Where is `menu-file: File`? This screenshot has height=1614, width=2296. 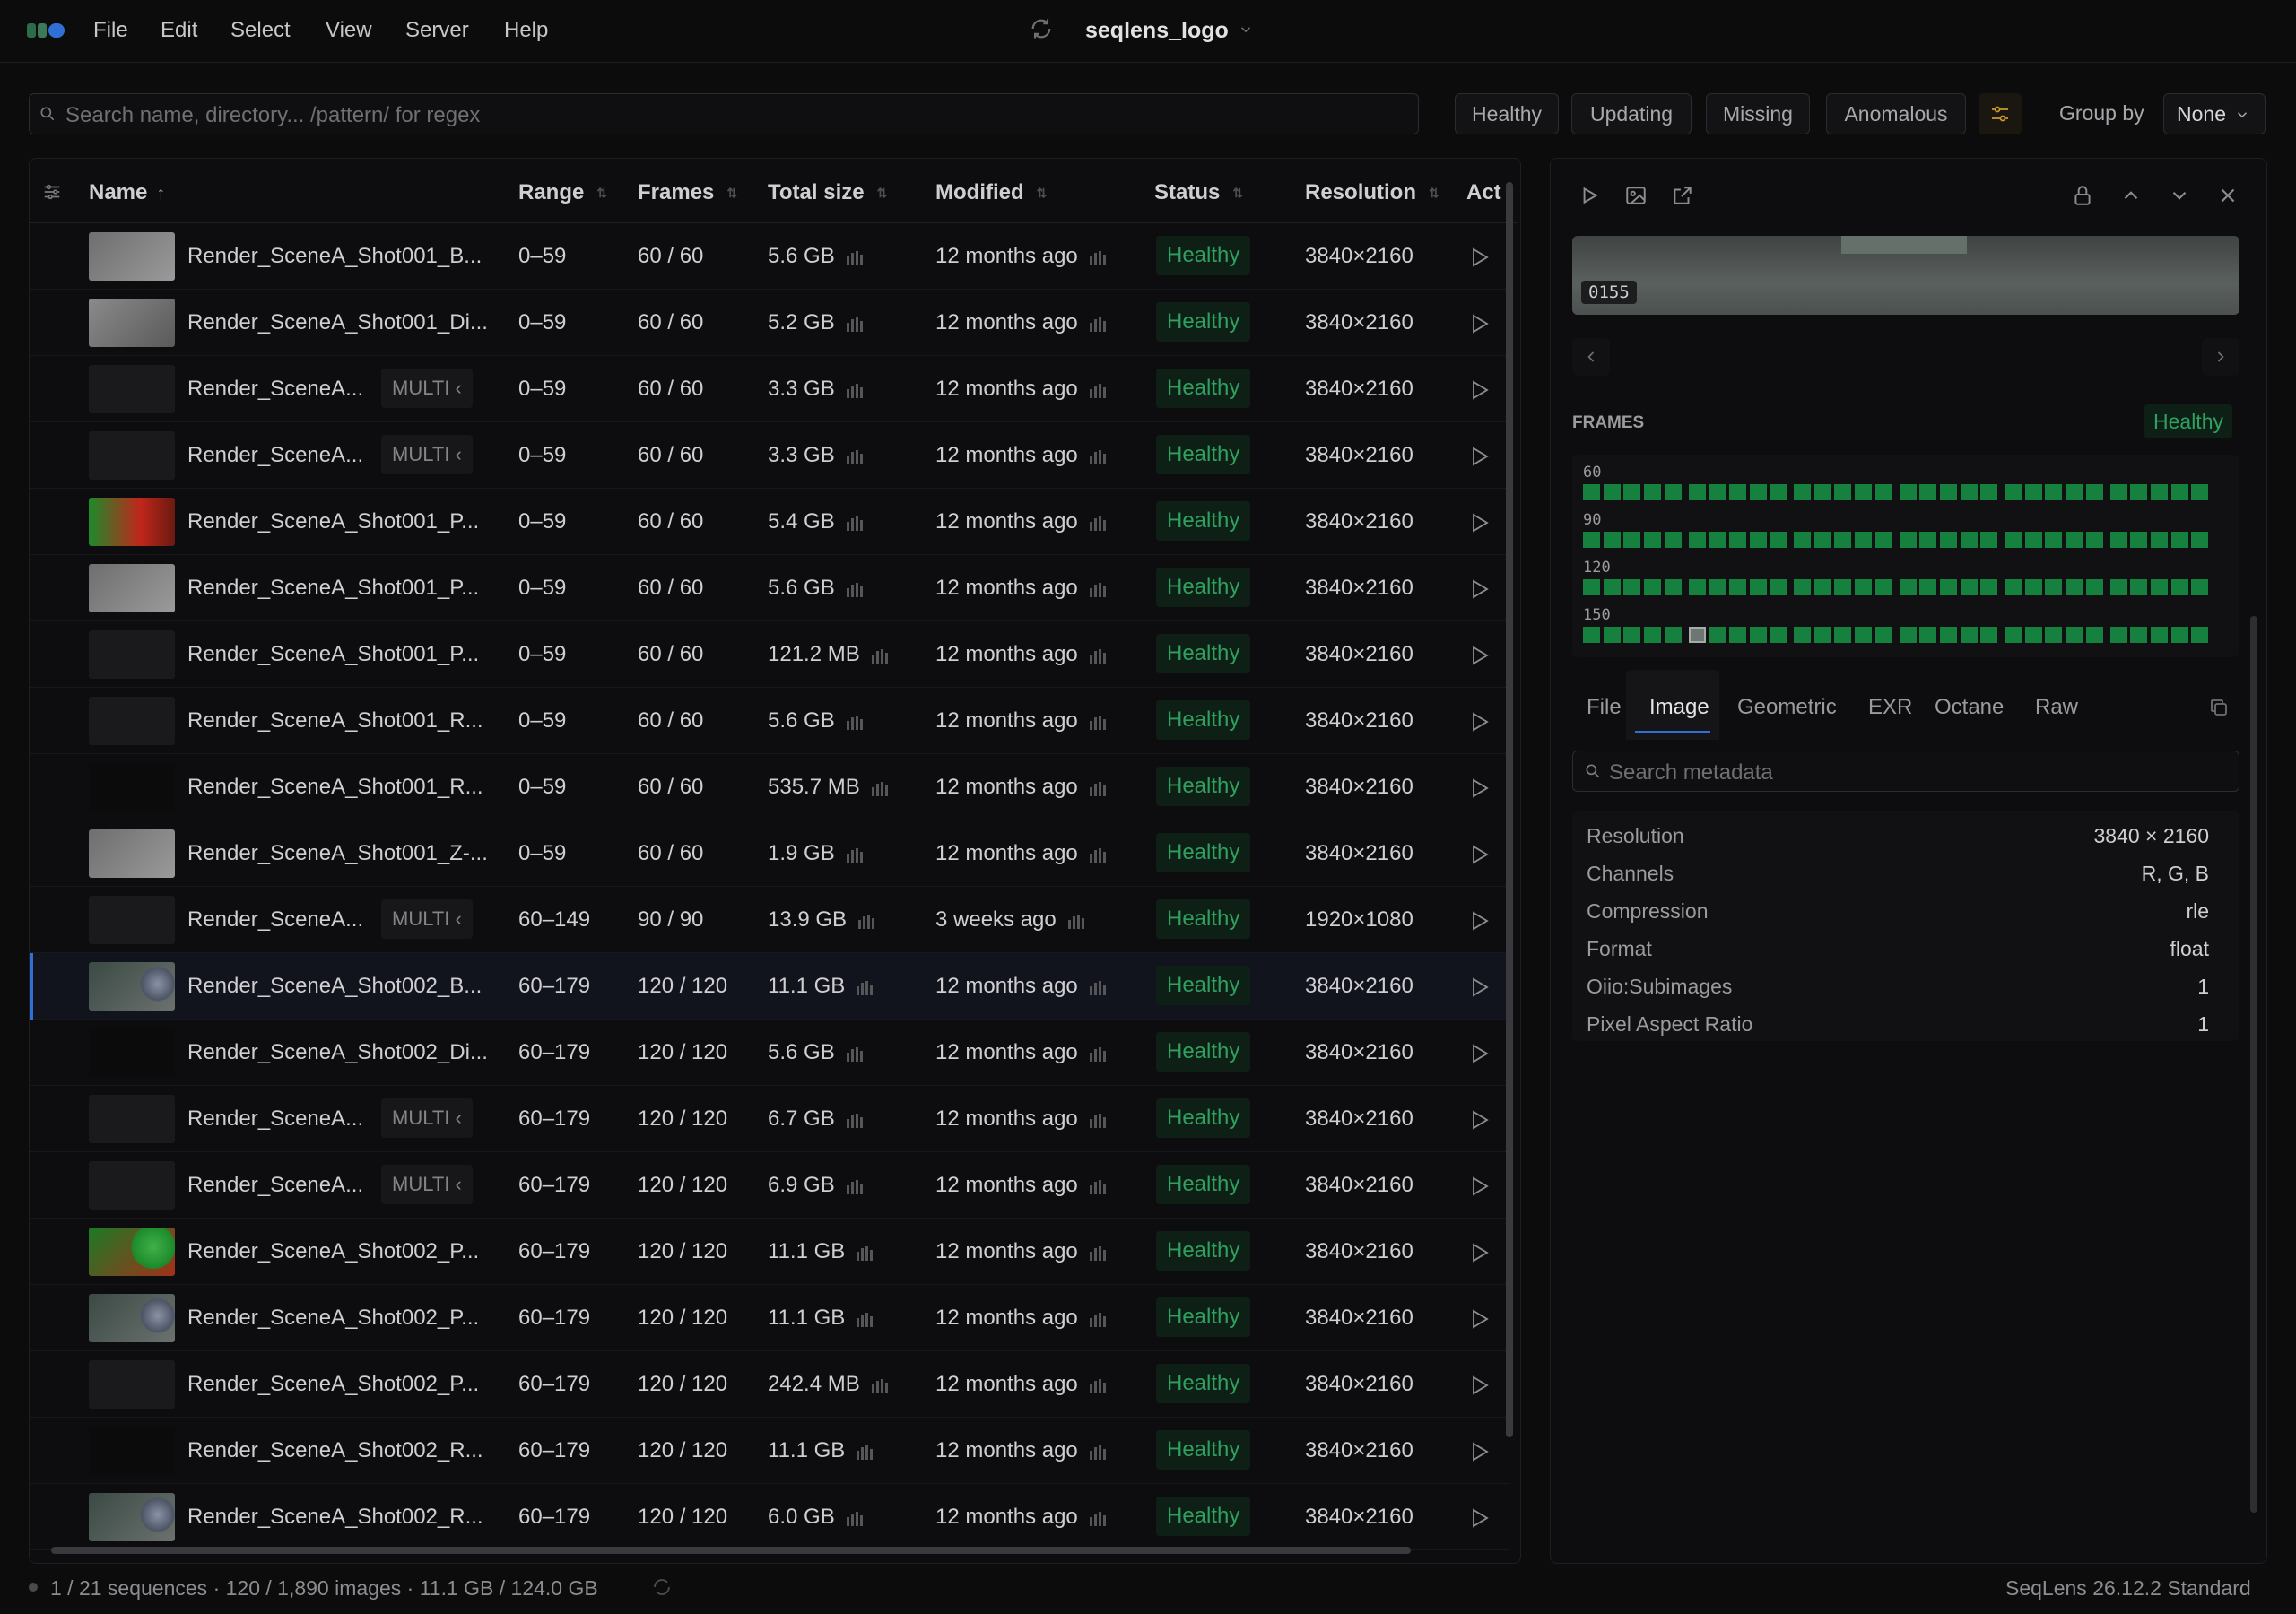 menu-file: File is located at coordinates (110, 30).